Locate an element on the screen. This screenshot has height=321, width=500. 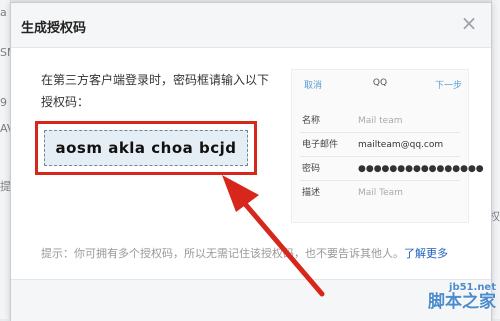
watermark: jb51.net 脚本之家 is located at coordinates (462, 296).